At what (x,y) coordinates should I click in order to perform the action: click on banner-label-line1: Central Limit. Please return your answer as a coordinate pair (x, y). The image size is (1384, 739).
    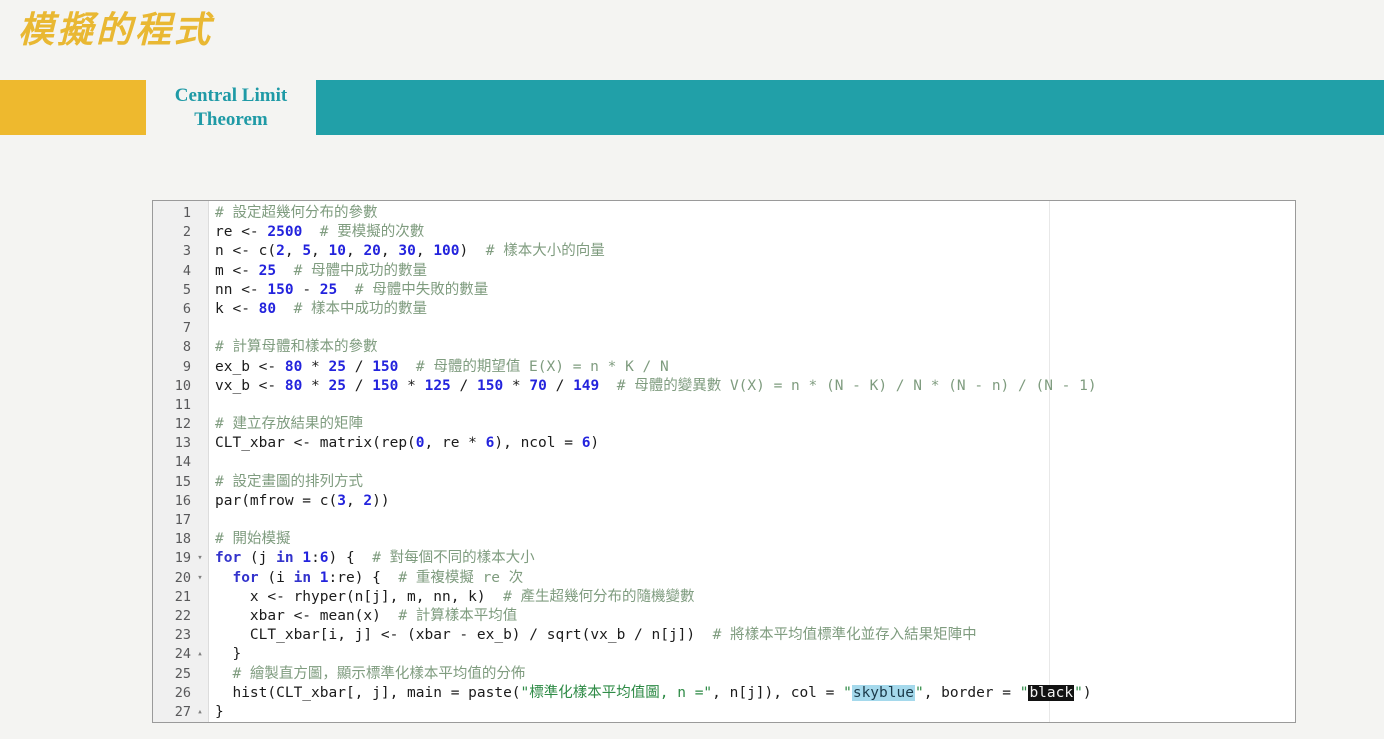
    Looking at the image, I should click on (231, 95).